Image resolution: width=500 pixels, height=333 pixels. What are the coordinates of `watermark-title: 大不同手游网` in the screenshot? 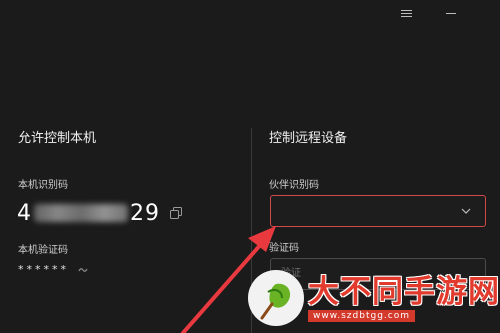 It's located at (404, 292).